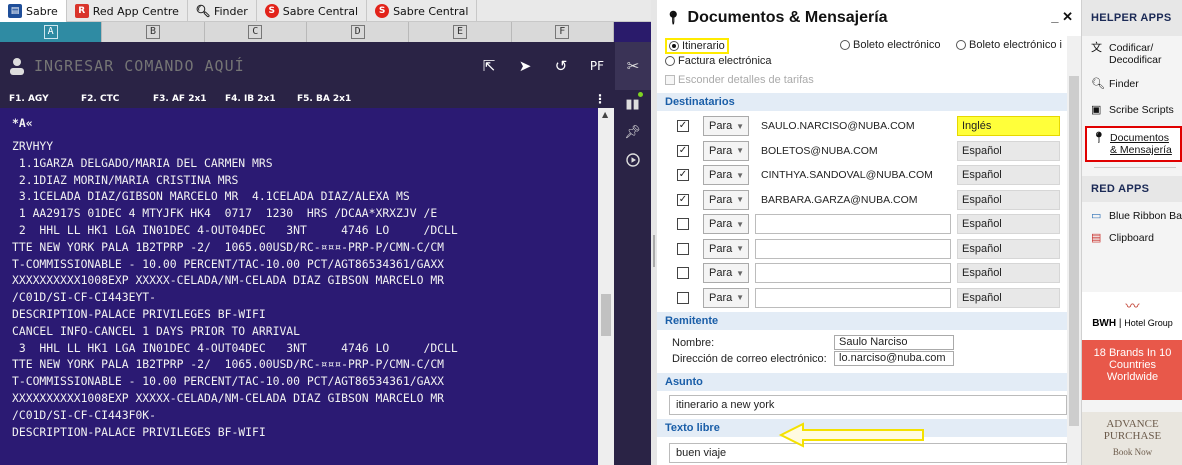 The width and height of the screenshot is (1182, 465). Describe the element at coordinates (721, 199) in the screenshot. I see `select-value: Para` at that location.